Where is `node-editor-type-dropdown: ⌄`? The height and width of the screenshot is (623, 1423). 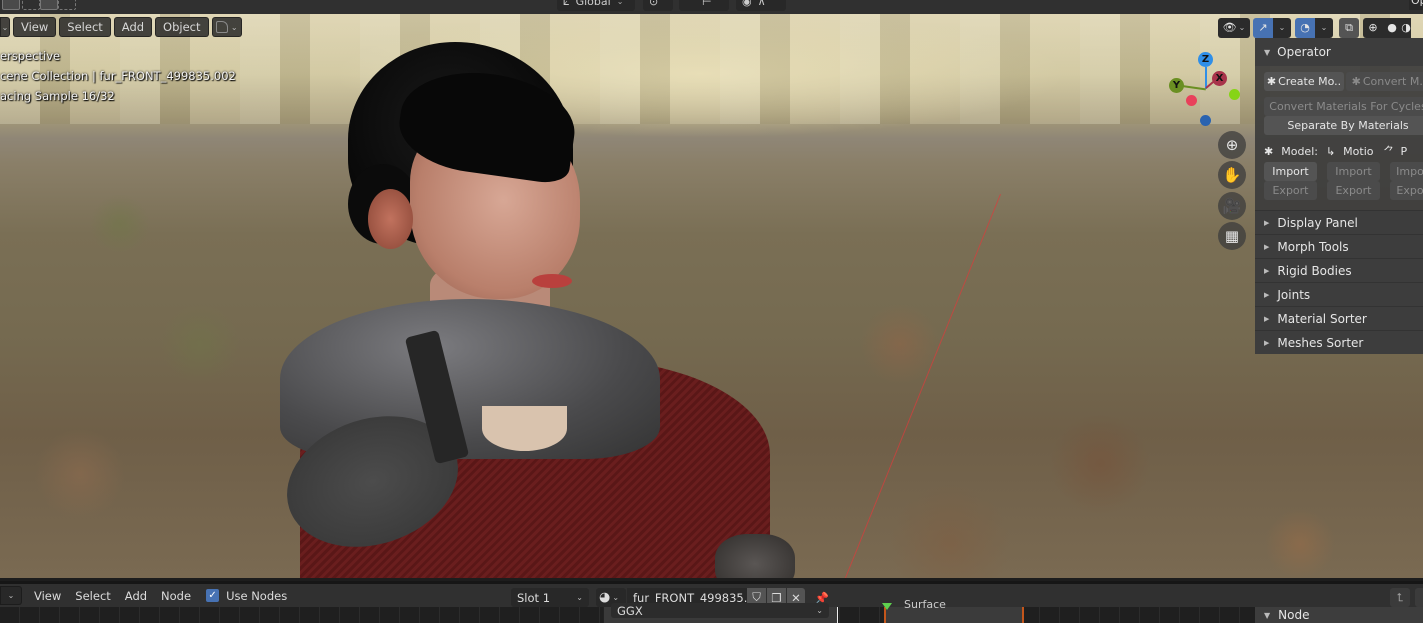
node-editor-type-dropdown: ⌄ is located at coordinates (11, 595).